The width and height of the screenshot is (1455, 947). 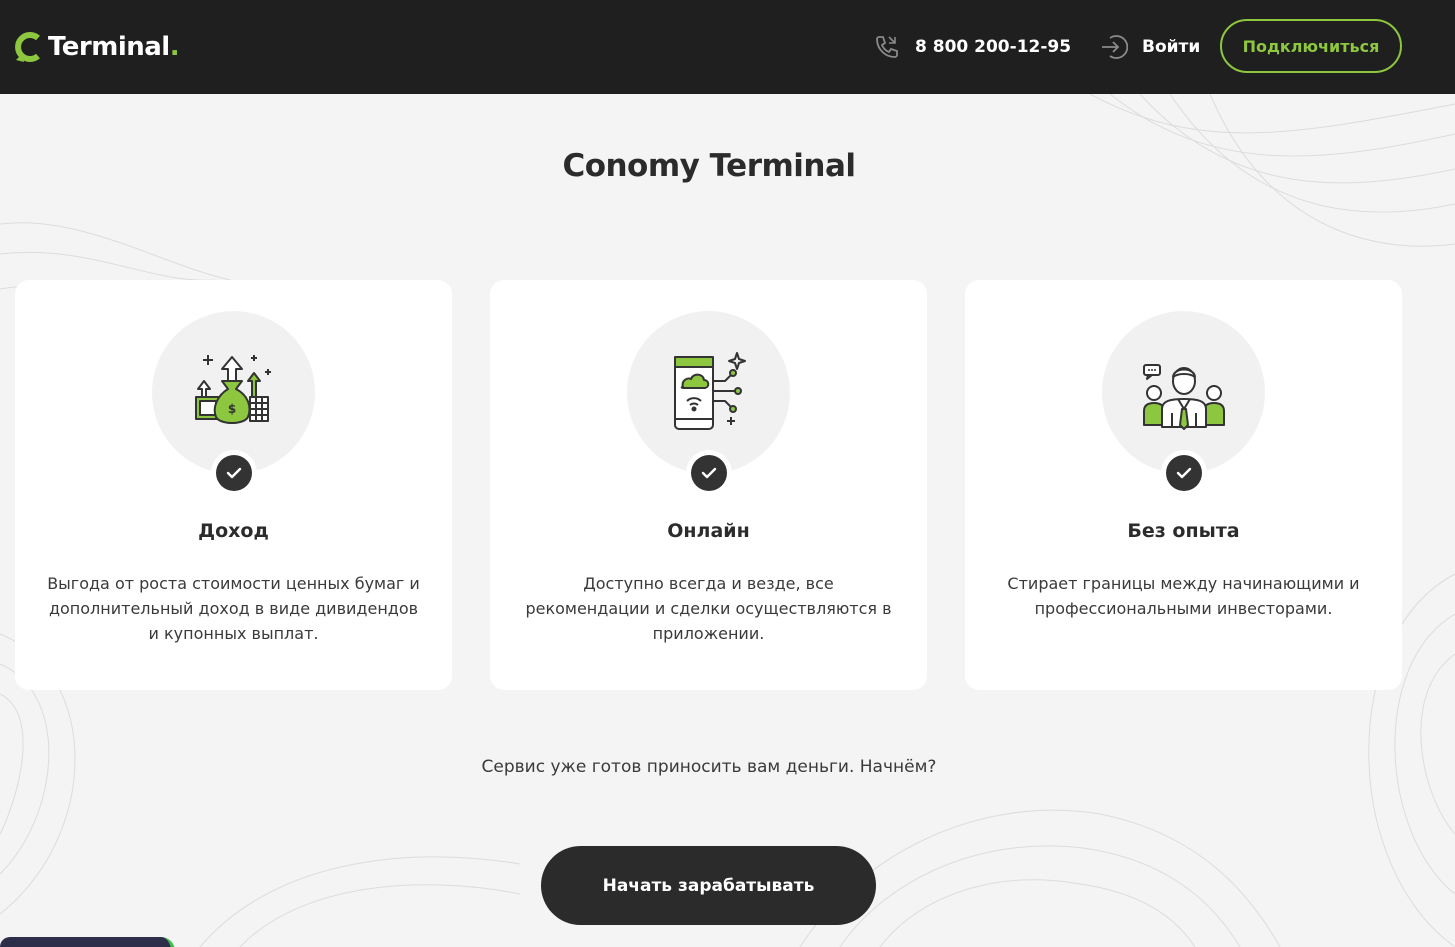 I want to click on card-title: Доход, so click(x=233, y=531).